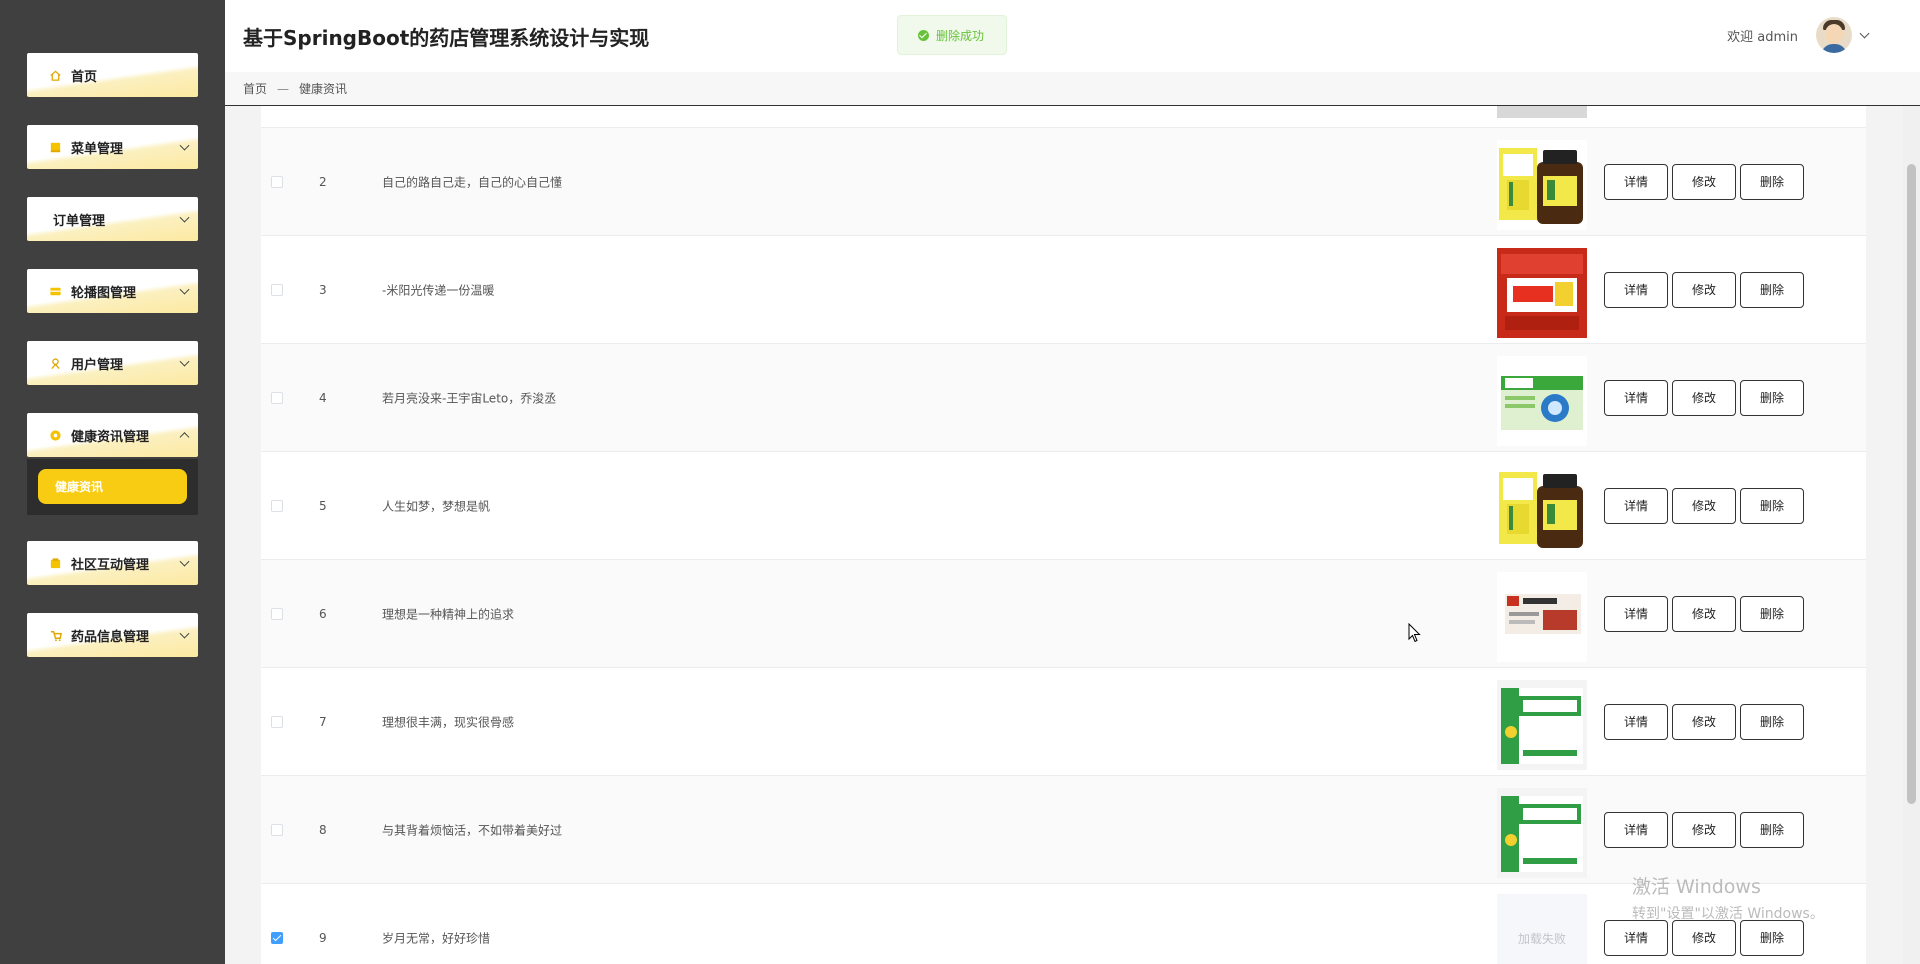  What do you see at coordinates (55, 147) in the screenshot?
I see `menu-icon` at bounding box center [55, 147].